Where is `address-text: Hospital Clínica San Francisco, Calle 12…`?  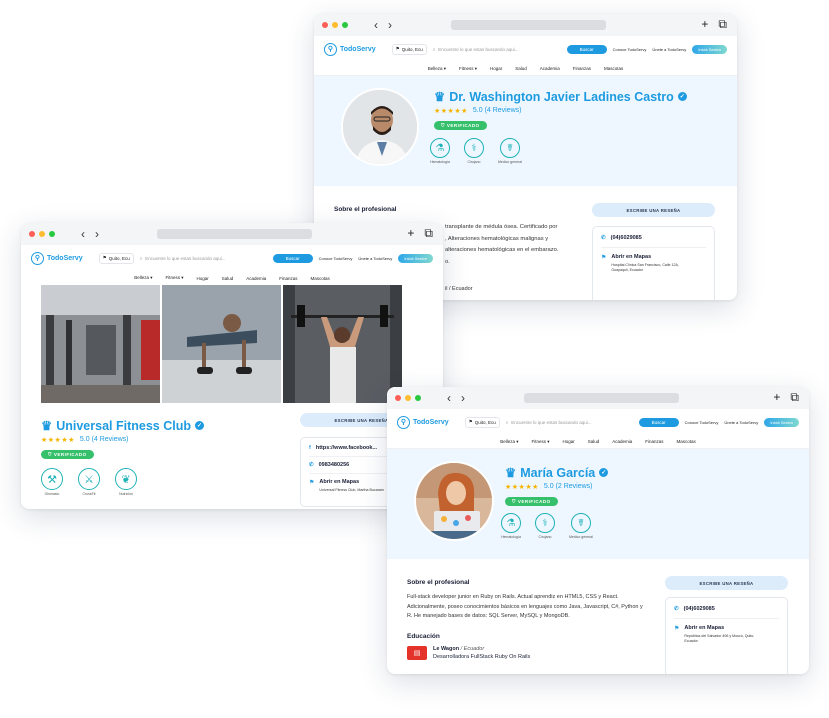 address-text: Hospital Clínica San Francisco, Calle 12… is located at coordinates (645, 267).